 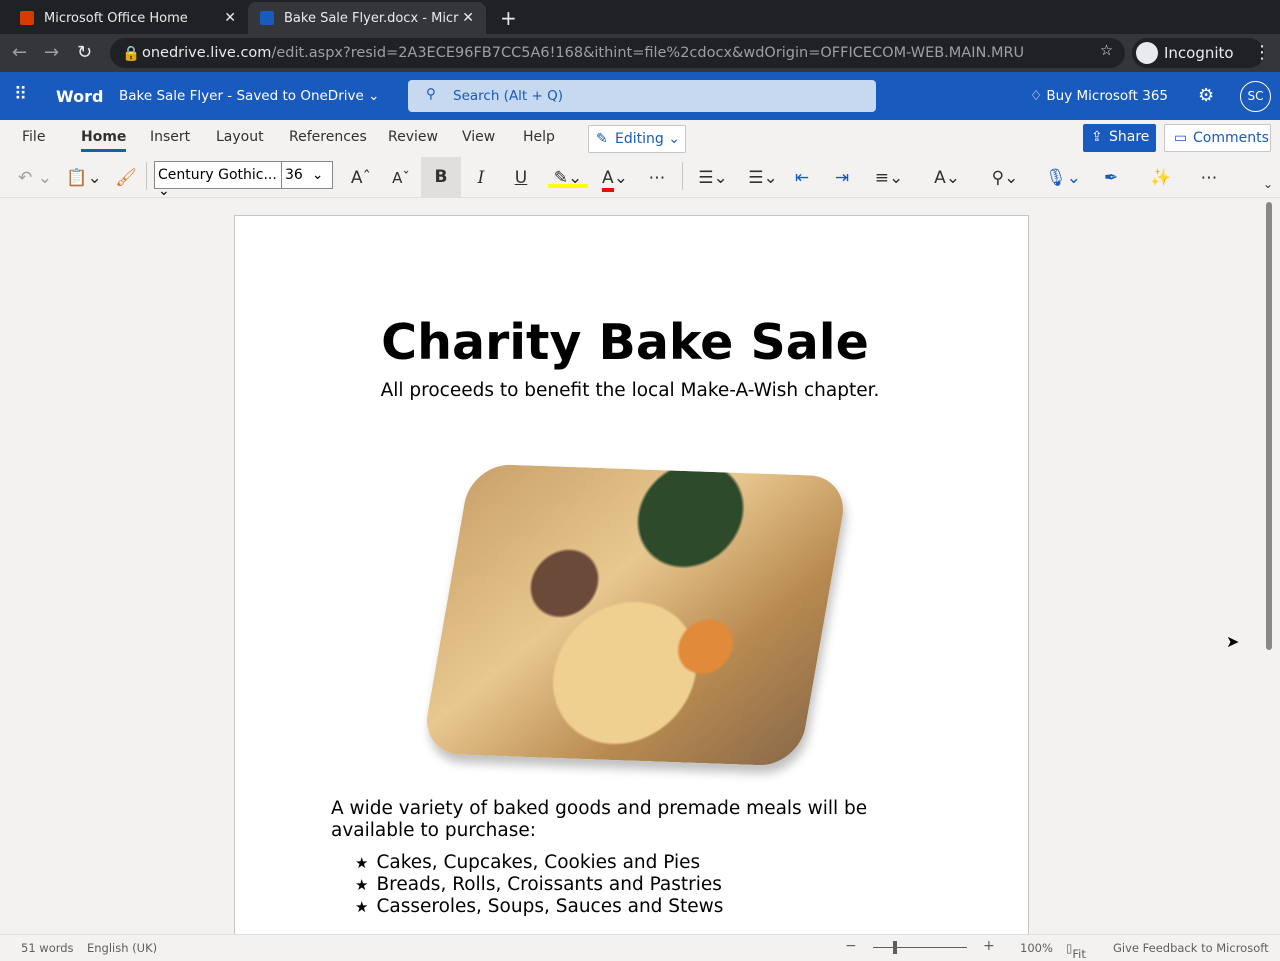 I want to click on decrease-indent-icon: ⇤, so click(x=802, y=178).